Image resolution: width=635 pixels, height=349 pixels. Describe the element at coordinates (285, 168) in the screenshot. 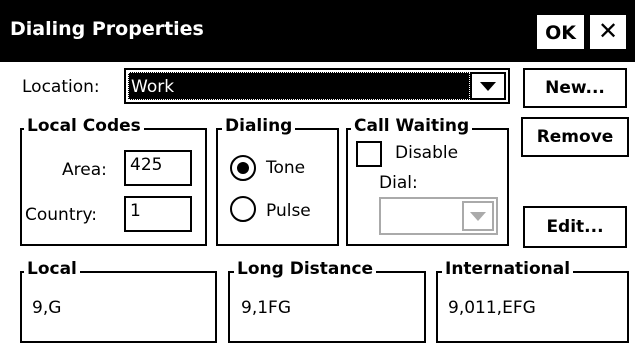

I see `tone-label: Tone` at that location.